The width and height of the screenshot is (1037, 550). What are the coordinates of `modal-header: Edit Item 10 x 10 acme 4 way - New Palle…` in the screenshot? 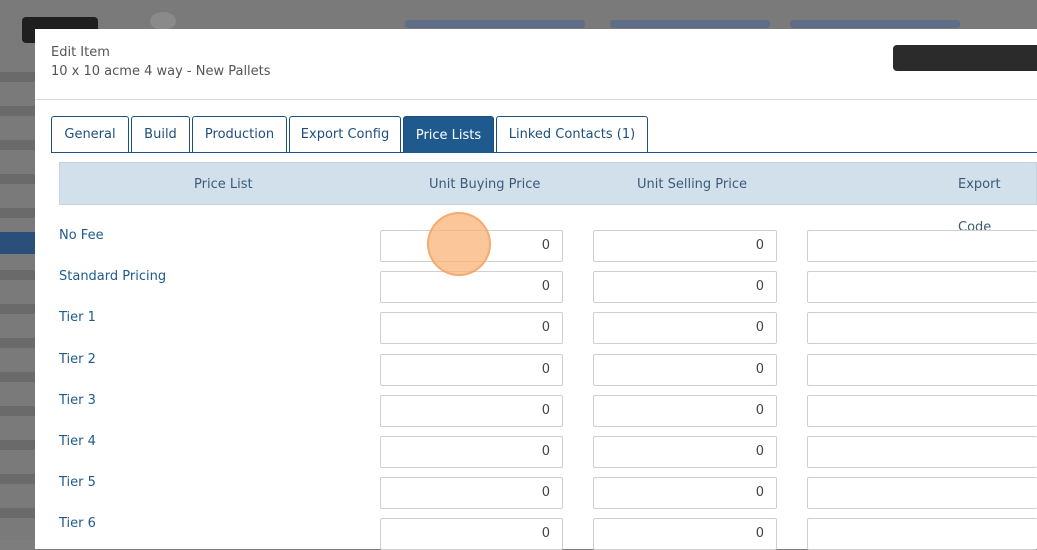 It's located at (536, 64).